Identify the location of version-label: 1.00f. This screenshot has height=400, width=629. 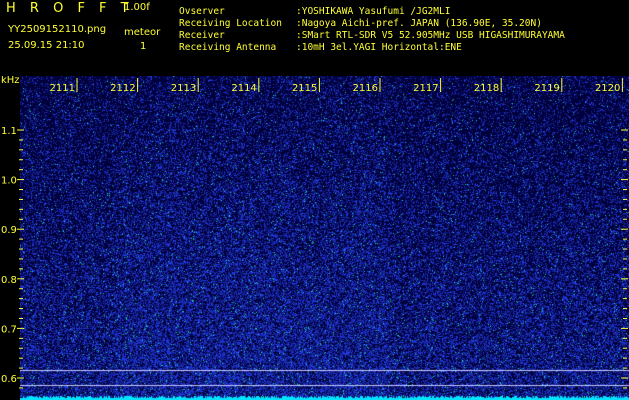
(137, 7).